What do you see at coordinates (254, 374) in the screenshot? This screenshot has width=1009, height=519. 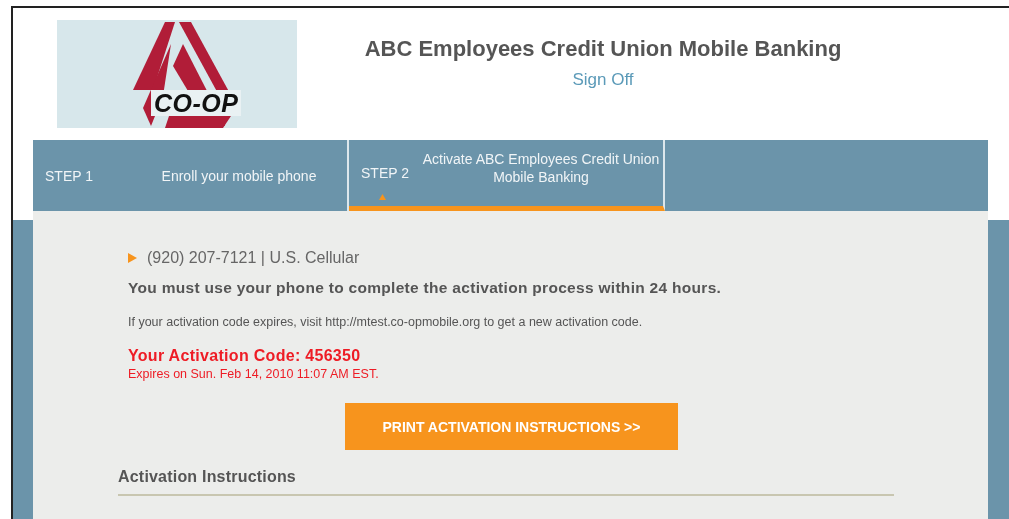 I see `expiry-date: Expires on Sun. Feb 14, 2010 11:07 AM EST.` at bounding box center [254, 374].